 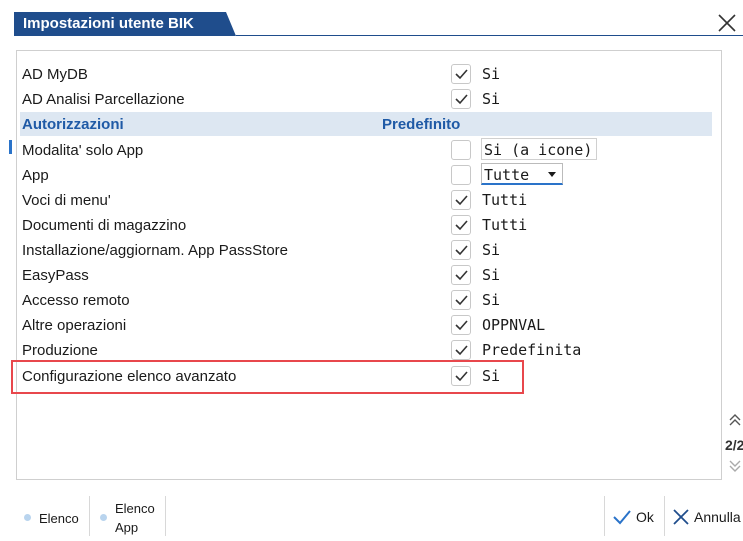 I want to click on title-bar: Impostazioni utente BIK, so click(x=371, y=20).